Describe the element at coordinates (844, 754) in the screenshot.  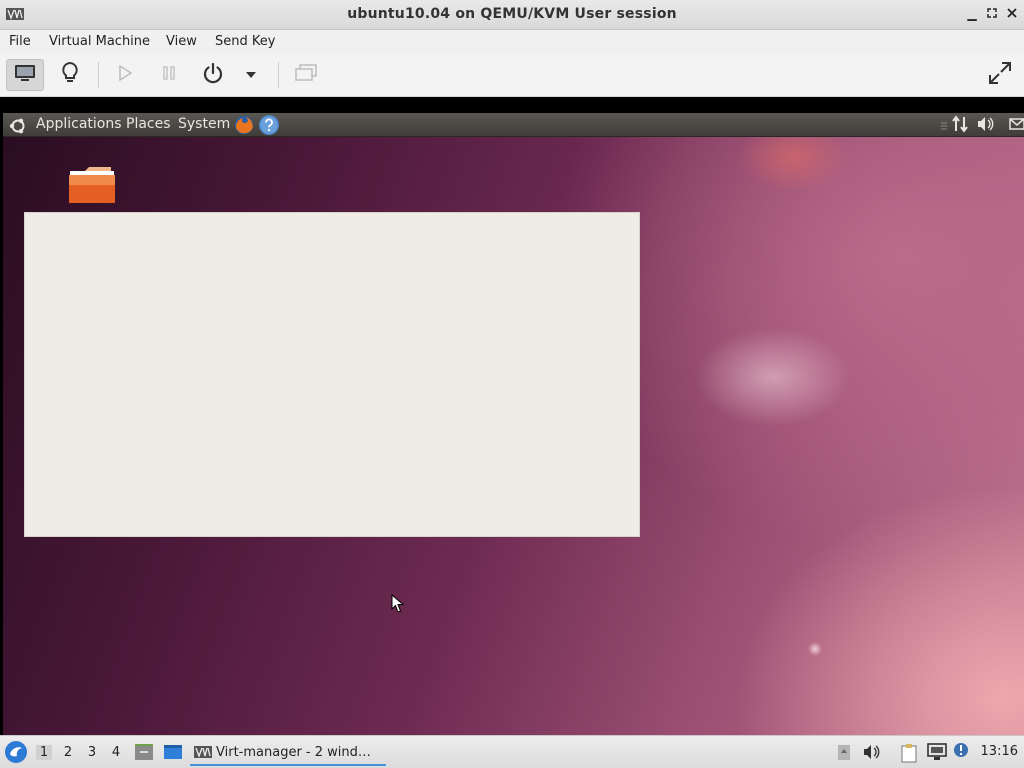
I see `notes-icon` at that location.